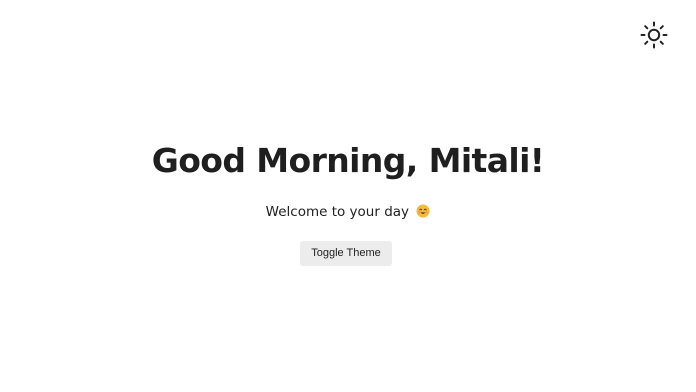  Describe the element at coordinates (348, 160) in the screenshot. I see `page-title: Good Morning, Mitali!` at that location.